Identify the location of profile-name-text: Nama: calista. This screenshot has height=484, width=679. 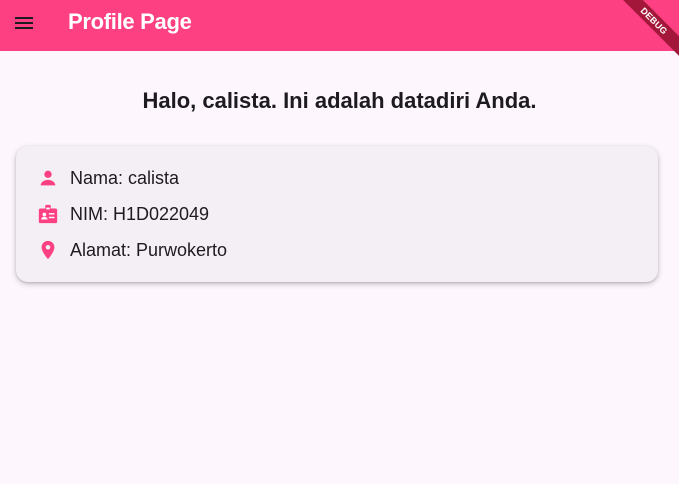
(125, 177).